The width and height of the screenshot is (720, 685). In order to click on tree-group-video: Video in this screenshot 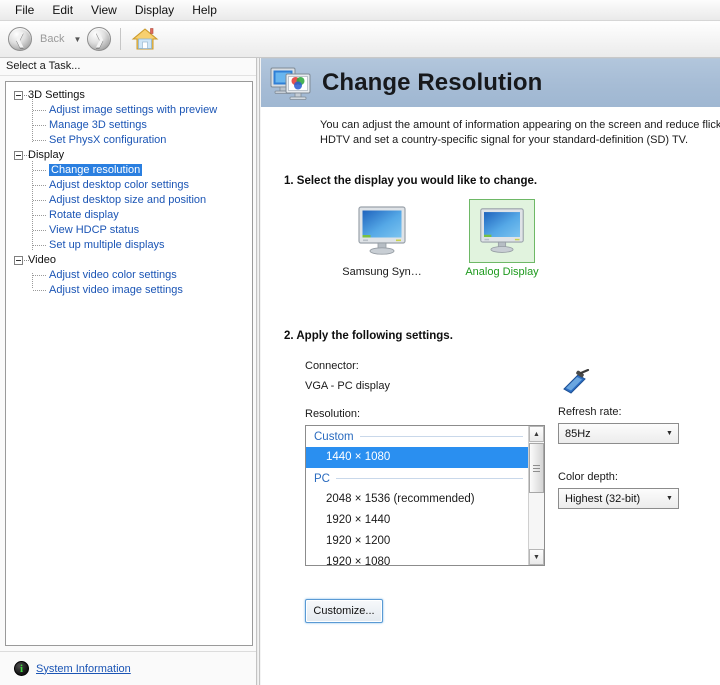, I will do `click(129, 260)`.